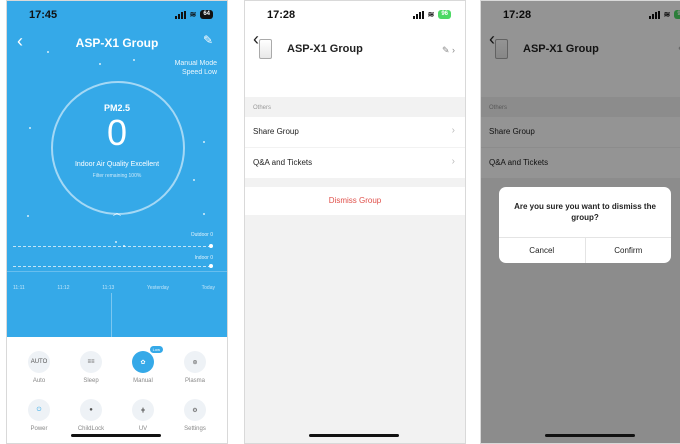 This screenshot has width=680, height=444. Describe the element at coordinates (63, 288) in the screenshot. I see `time-tick: 11:12` at that location.